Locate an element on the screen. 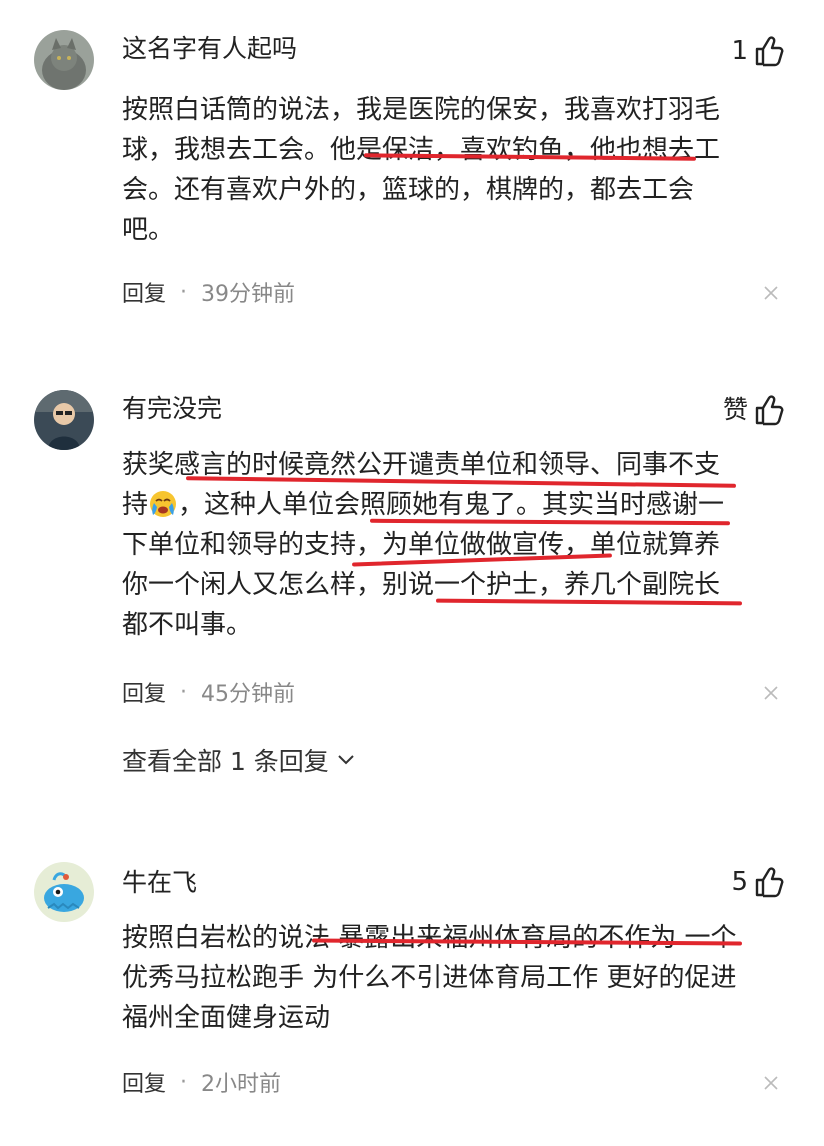  reply-row: 回复 · 2小时前 is located at coordinates (201, 1082).